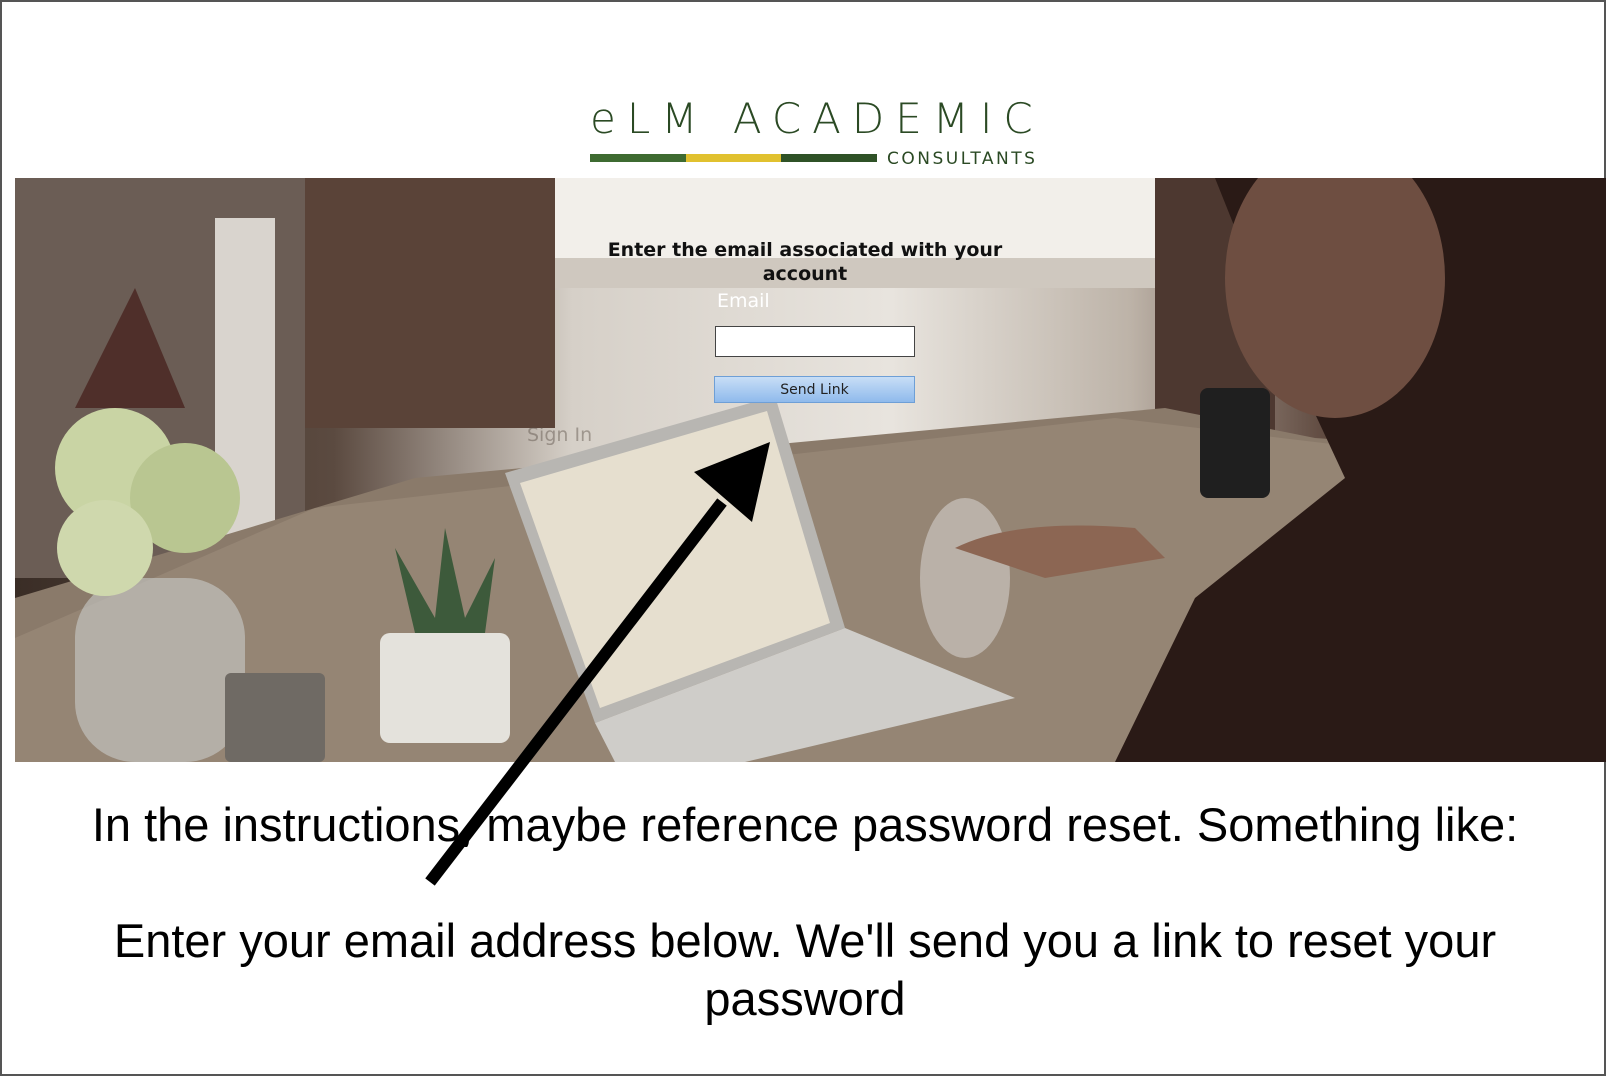  Describe the element at coordinates (965, 578) in the screenshot. I see `water-glass` at that location.